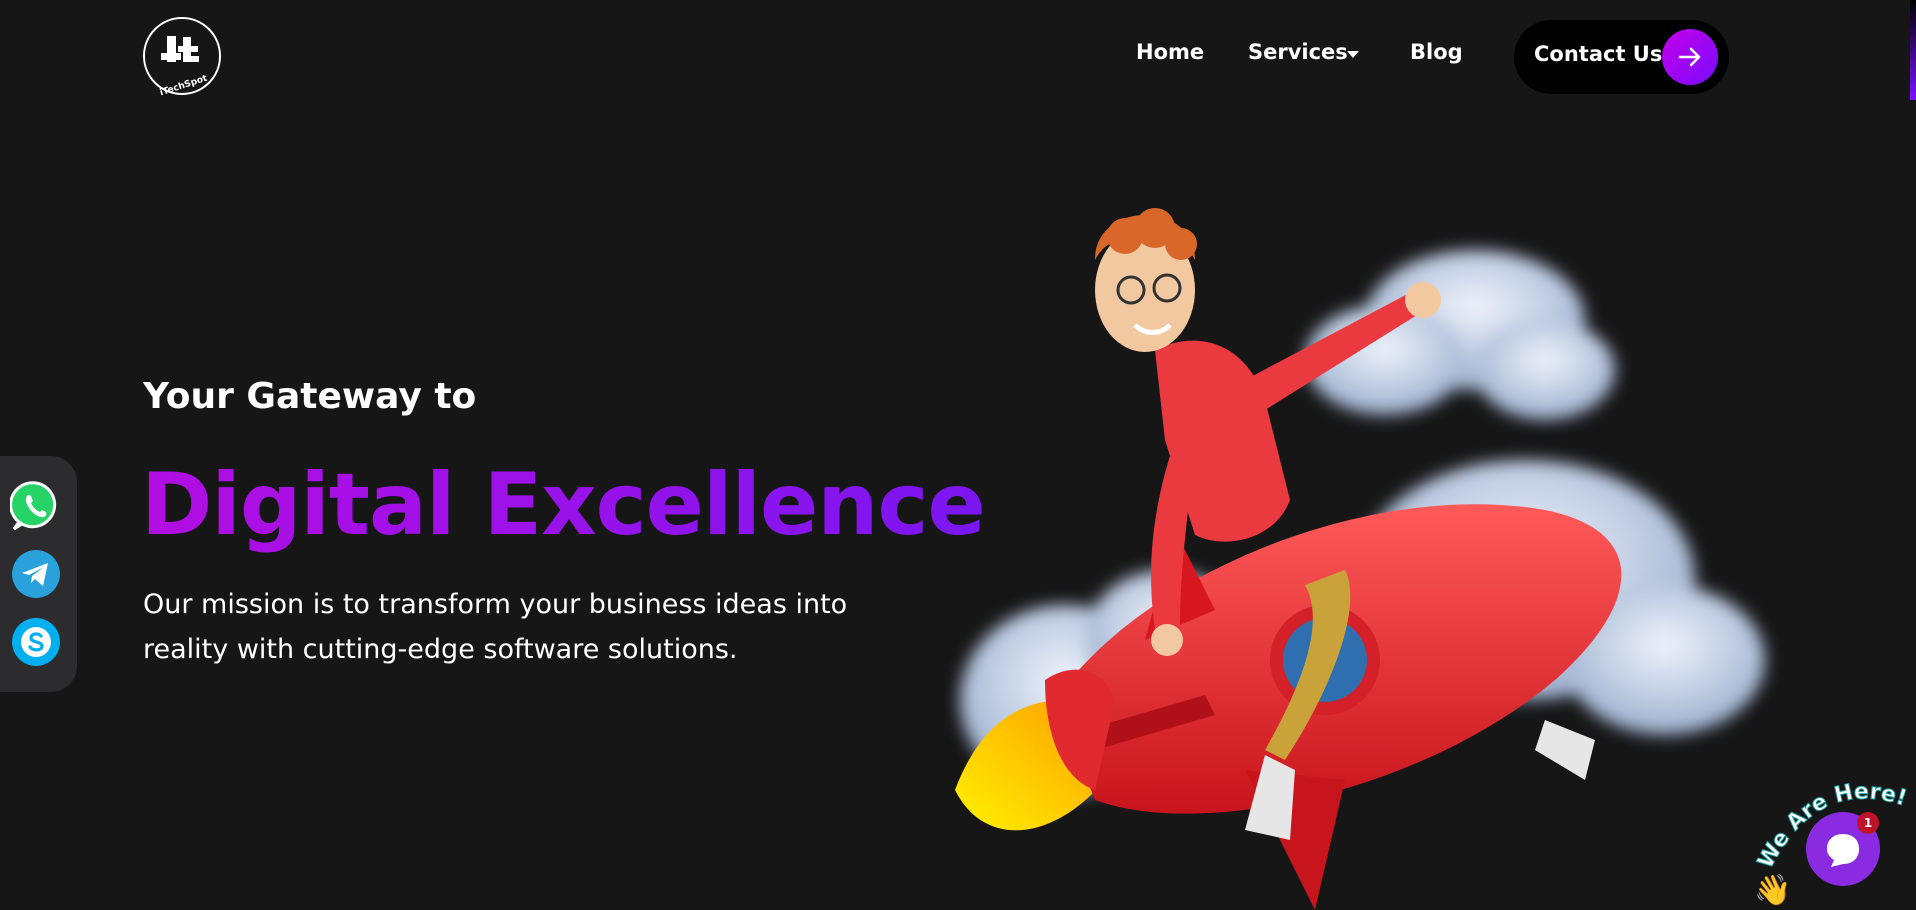  I want to click on contact-us-label: Contact Us, so click(1598, 54).